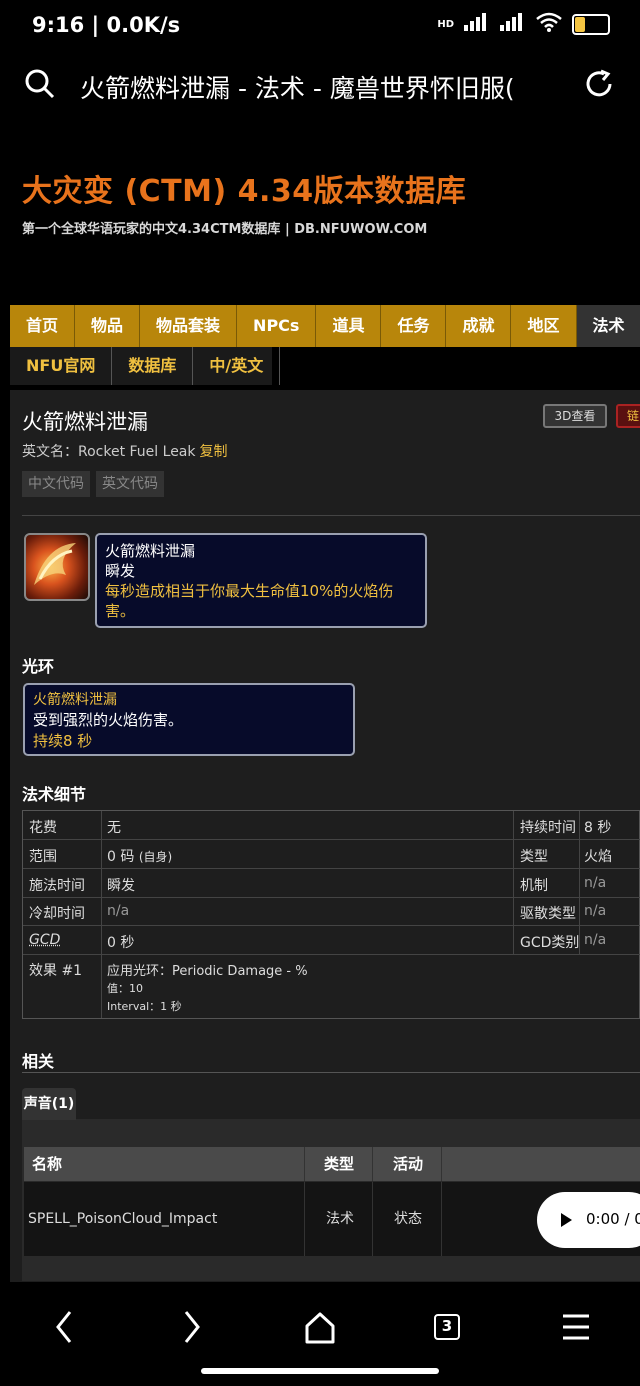 This screenshot has height=1386, width=640. Describe the element at coordinates (109, 452) in the screenshot. I see `english-name-label: 英文名：Rocket Fuel Leak` at that location.